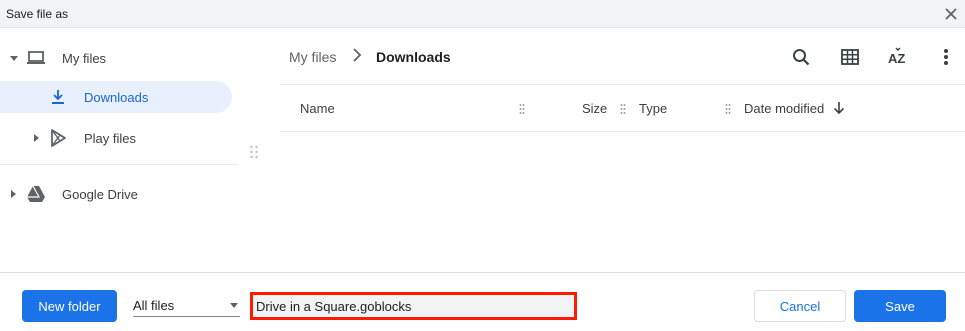  What do you see at coordinates (900, 306) in the screenshot?
I see `save-button: Save` at bounding box center [900, 306].